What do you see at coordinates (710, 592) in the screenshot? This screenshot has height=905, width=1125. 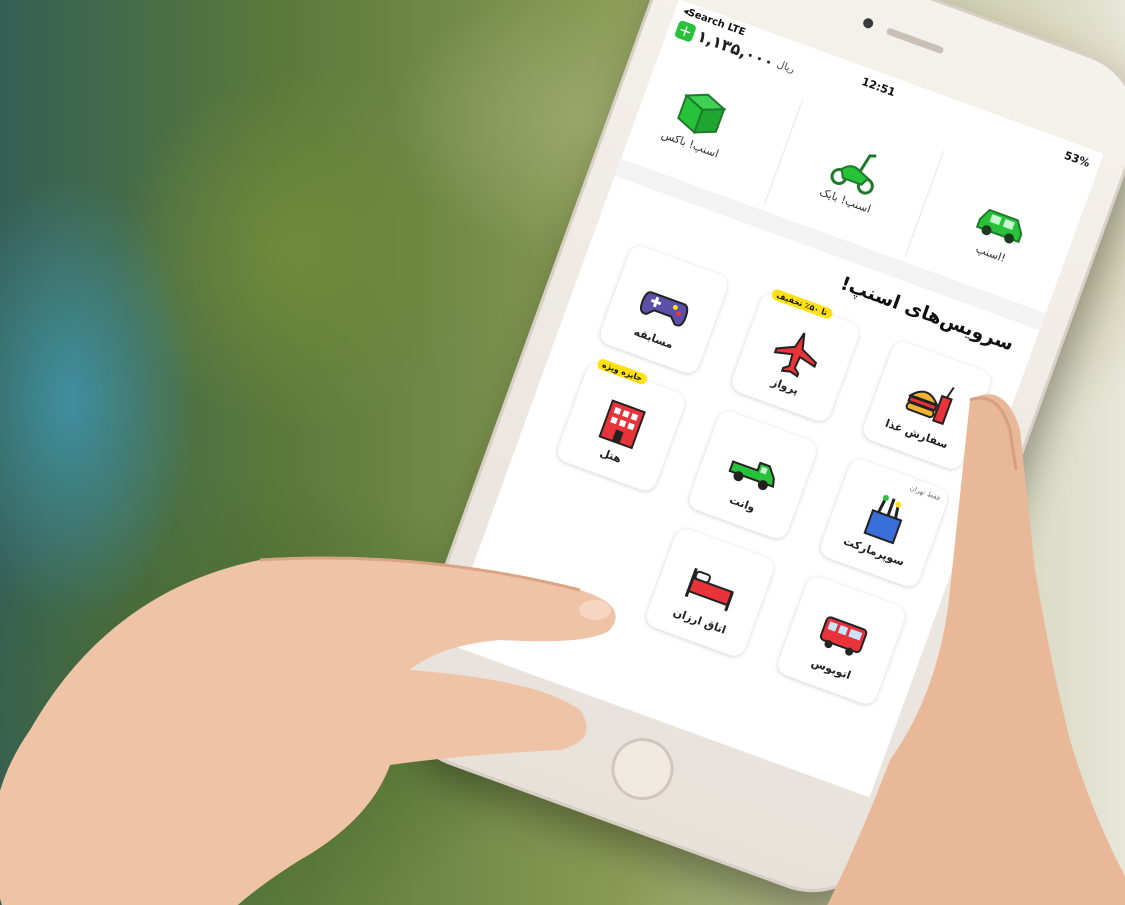 I see `service-card-cheap-room: اتاق ارزان` at bounding box center [710, 592].